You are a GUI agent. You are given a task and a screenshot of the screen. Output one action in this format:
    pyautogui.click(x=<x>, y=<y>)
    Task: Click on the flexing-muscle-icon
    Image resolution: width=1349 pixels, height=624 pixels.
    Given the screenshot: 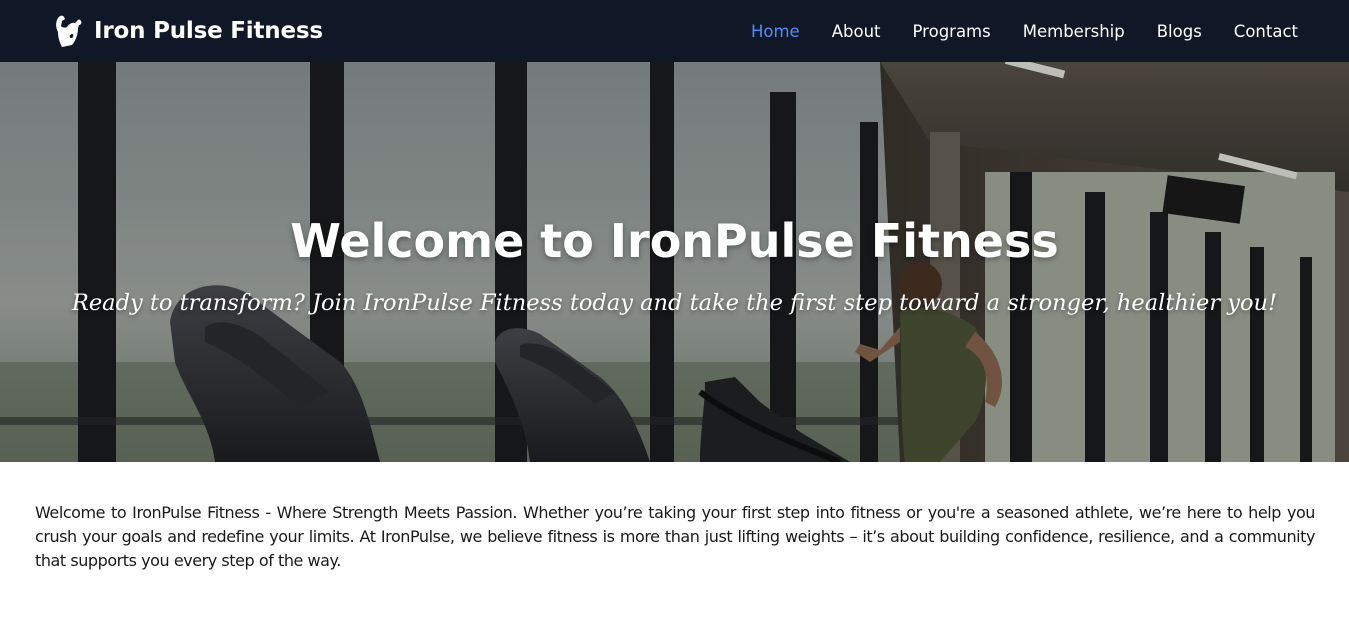 What is the action you would take?
    pyautogui.click(x=69, y=31)
    